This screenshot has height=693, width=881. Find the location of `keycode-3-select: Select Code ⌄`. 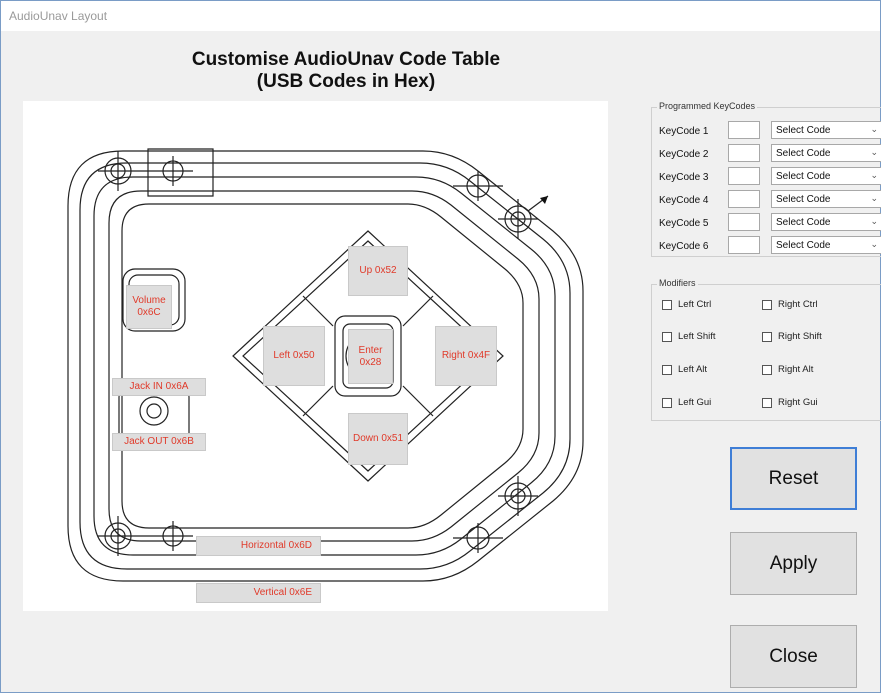

keycode-3-select: Select Code ⌄ is located at coordinates (826, 176).